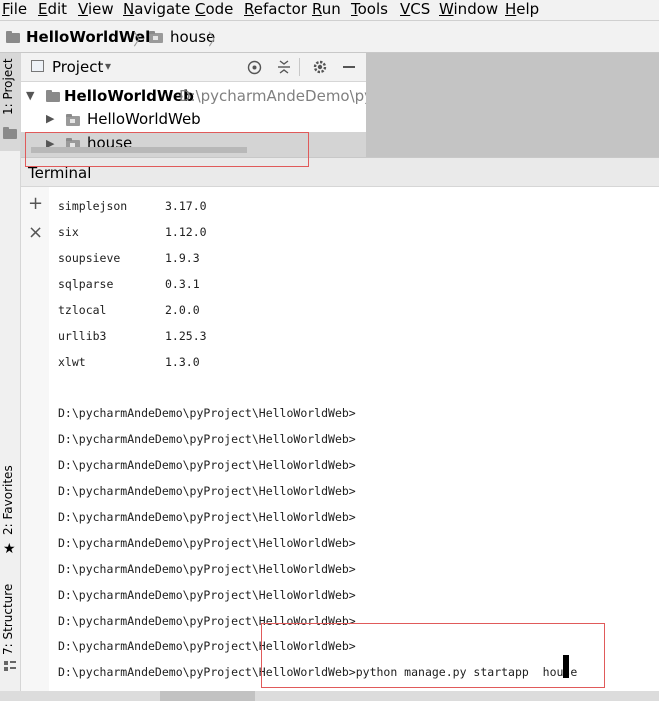 The width and height of the screenshot is (659, 701). Describe the element at coordinates (86, 284) in the screenshot. I see `package-name: sqlparse` at that location.